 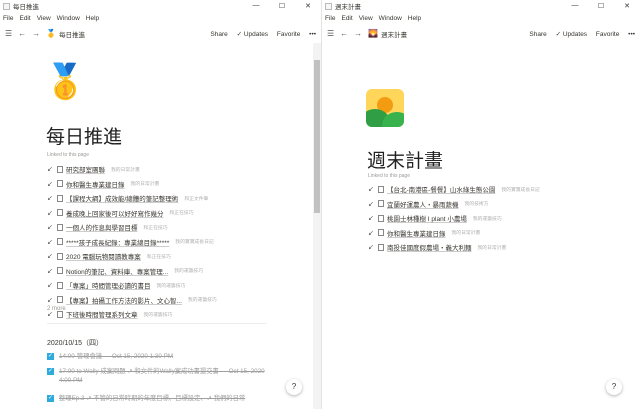 I want to click on todo-text: 14:00-管理會議 — Oct 15, 2020 1:30 PM, so click(x=116, y=356).